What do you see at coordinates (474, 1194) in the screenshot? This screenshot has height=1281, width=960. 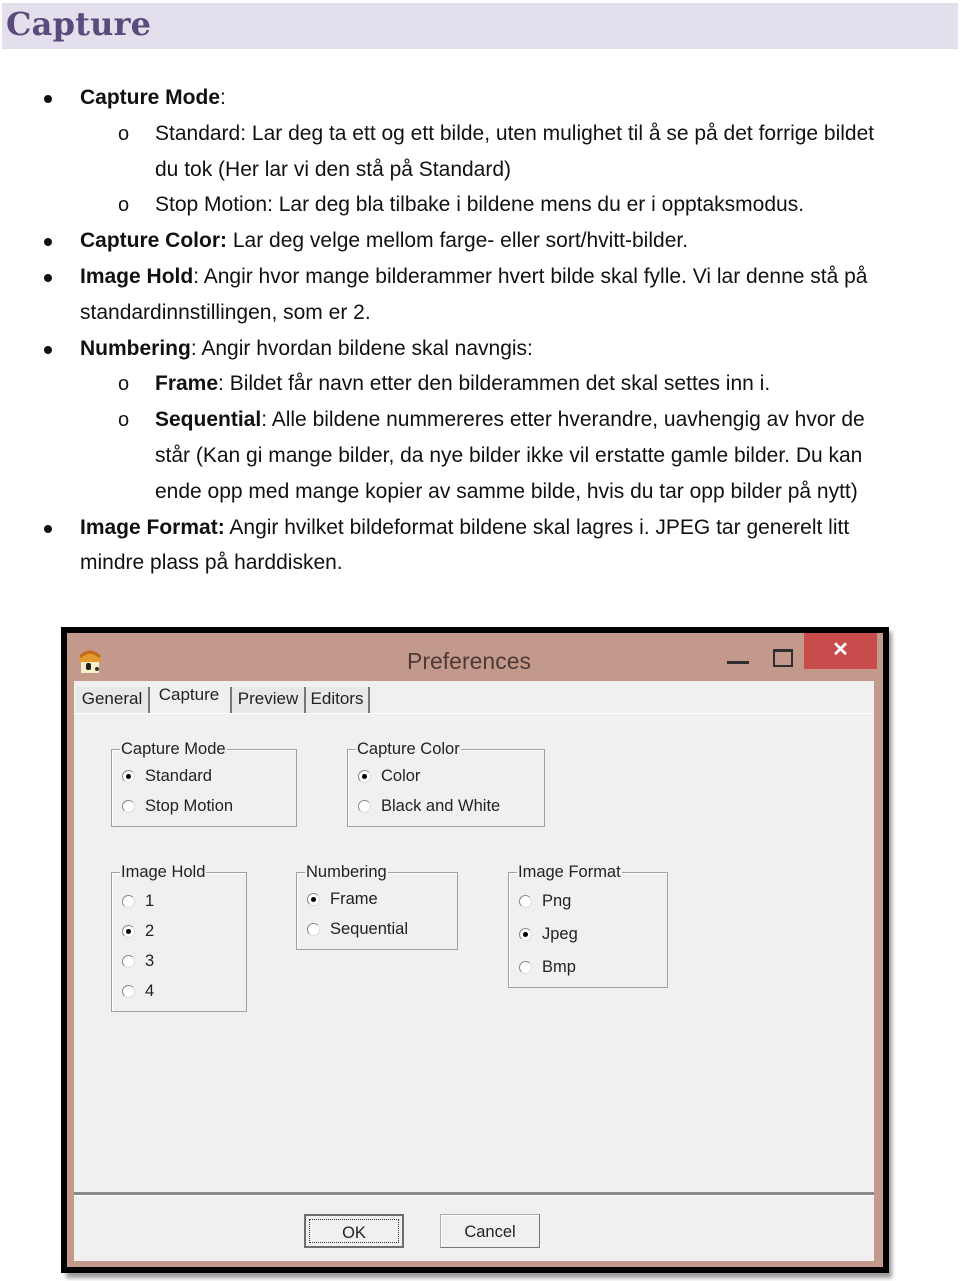 I see `button-area-divider` at bounding box center [474, 1194].